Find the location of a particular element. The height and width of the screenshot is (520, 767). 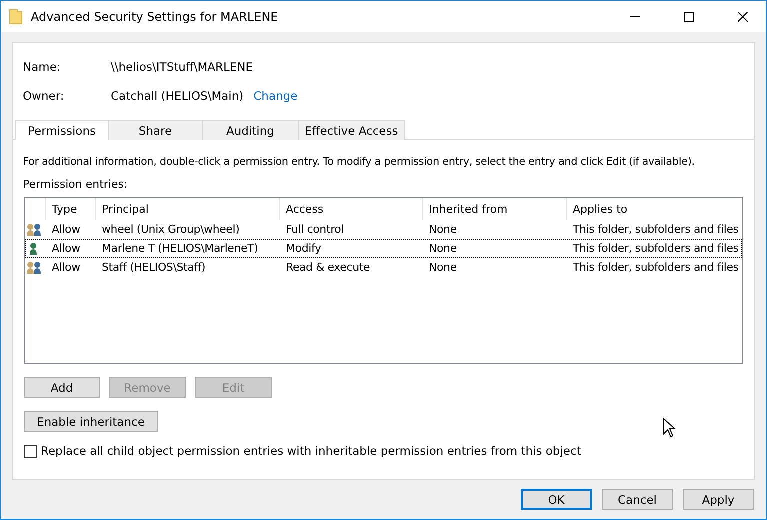

column-header: Access is located at coordinates (350, 209).